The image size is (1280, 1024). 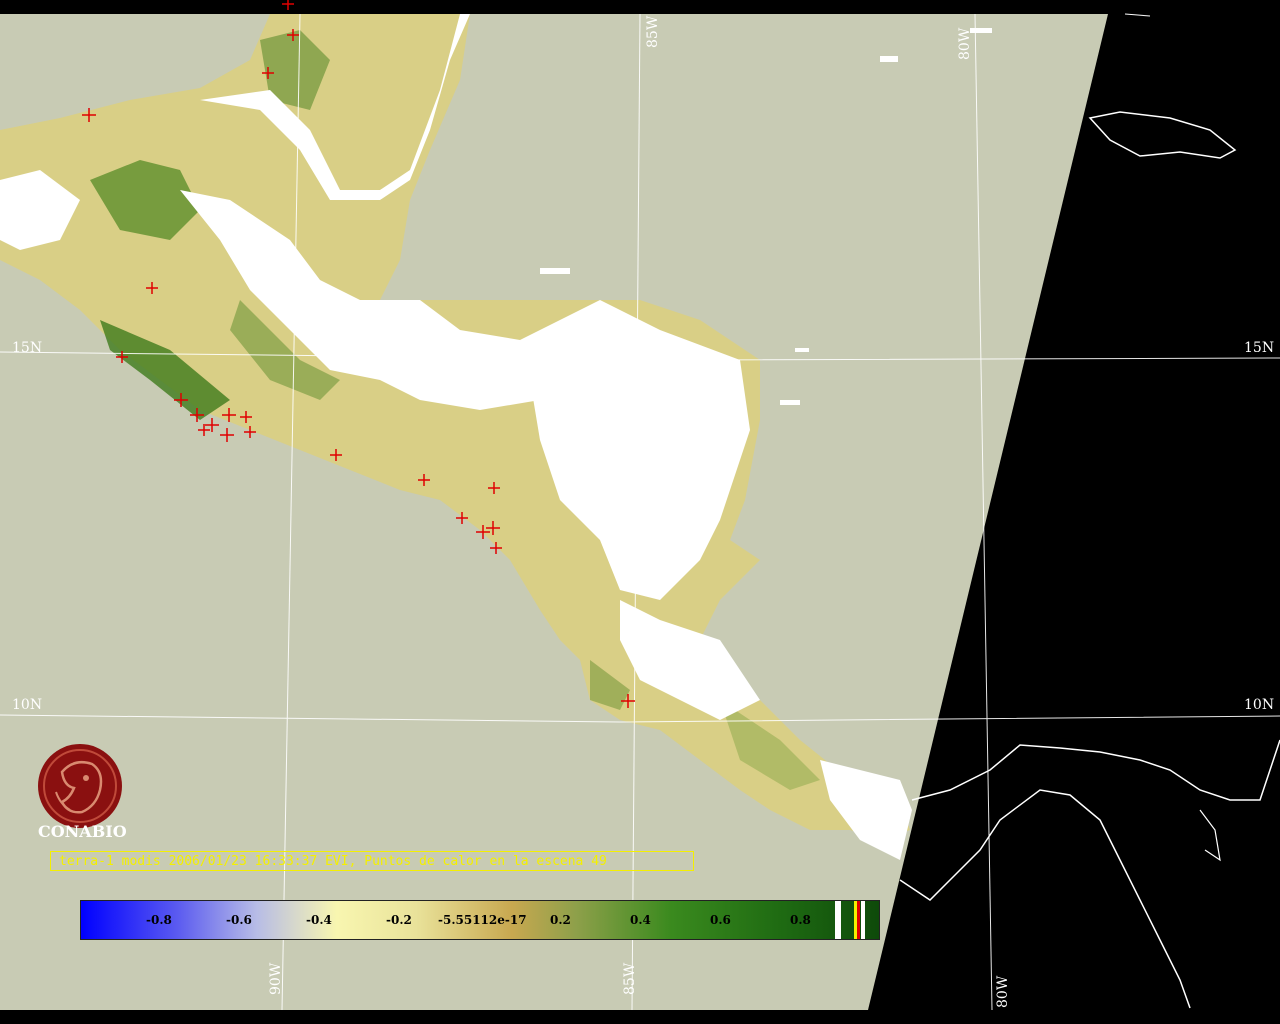 I want to click on logo-text: CONABIO, so click(x=82, y=831).